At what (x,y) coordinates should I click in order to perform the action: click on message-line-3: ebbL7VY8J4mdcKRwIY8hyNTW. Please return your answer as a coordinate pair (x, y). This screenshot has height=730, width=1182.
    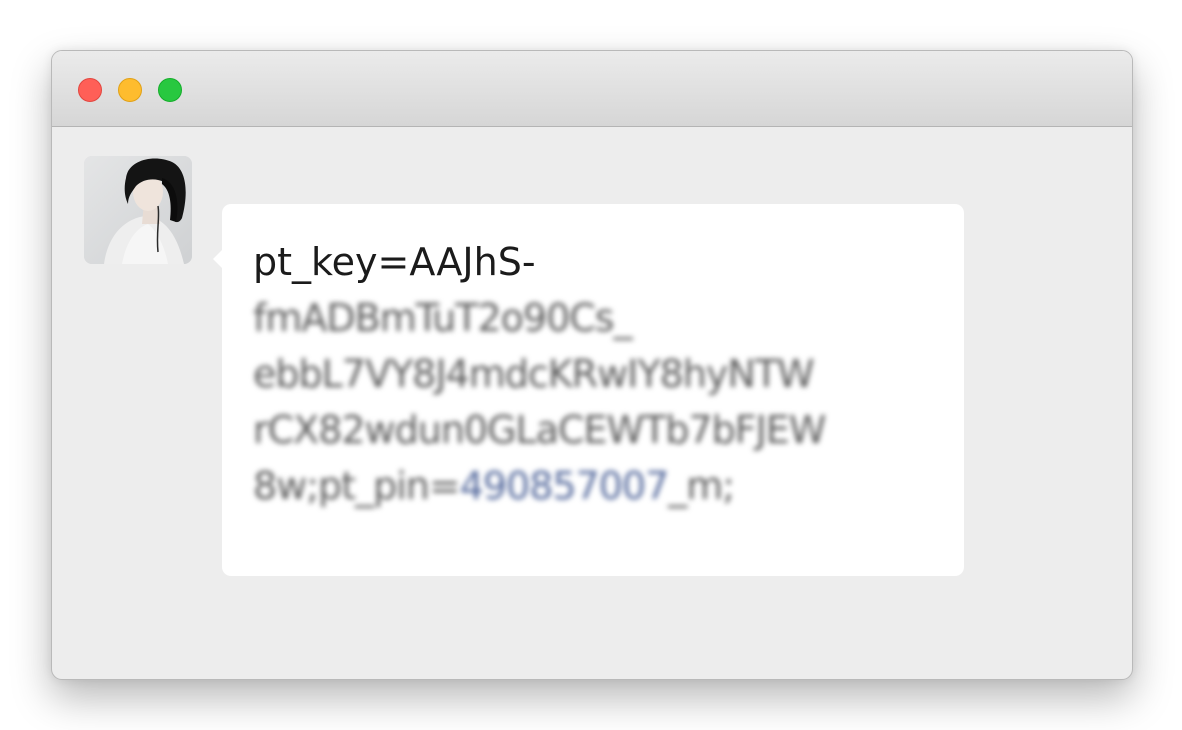
    Looking at the image, I should click on (534, 374).